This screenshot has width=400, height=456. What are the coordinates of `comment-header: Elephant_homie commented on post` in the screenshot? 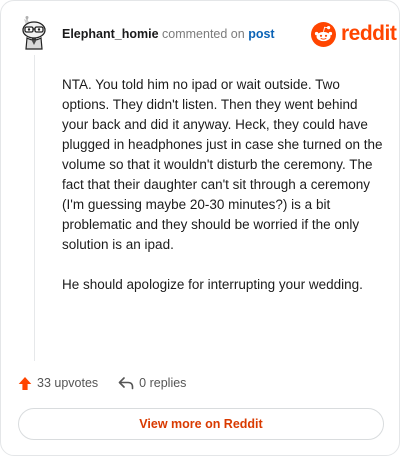 It's located at (168, 34).